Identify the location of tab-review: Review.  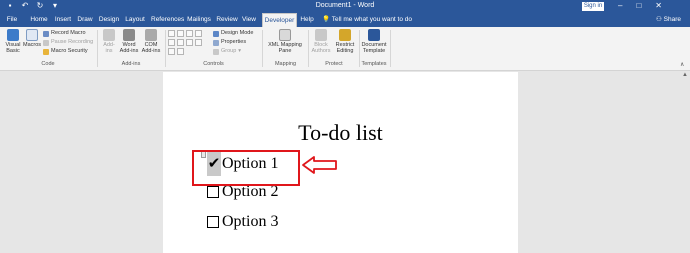
(227, 20).